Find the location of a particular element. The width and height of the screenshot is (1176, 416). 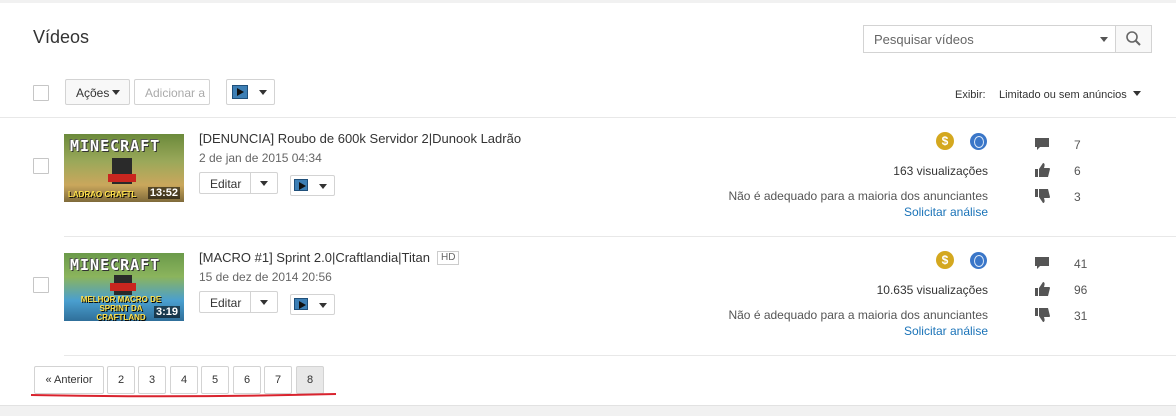

show-filter-select: Limitado ou sem anúncios is located at coordinates (1063, 95).